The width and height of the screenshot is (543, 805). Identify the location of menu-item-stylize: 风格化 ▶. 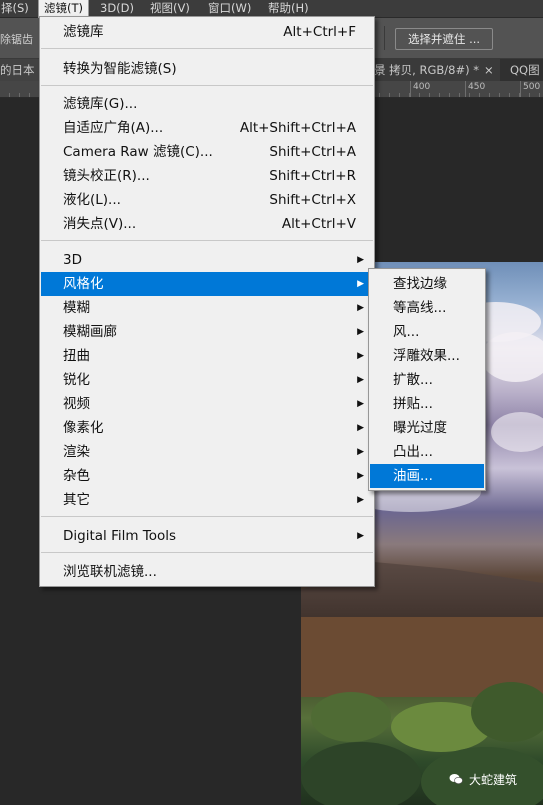
(207, 284).